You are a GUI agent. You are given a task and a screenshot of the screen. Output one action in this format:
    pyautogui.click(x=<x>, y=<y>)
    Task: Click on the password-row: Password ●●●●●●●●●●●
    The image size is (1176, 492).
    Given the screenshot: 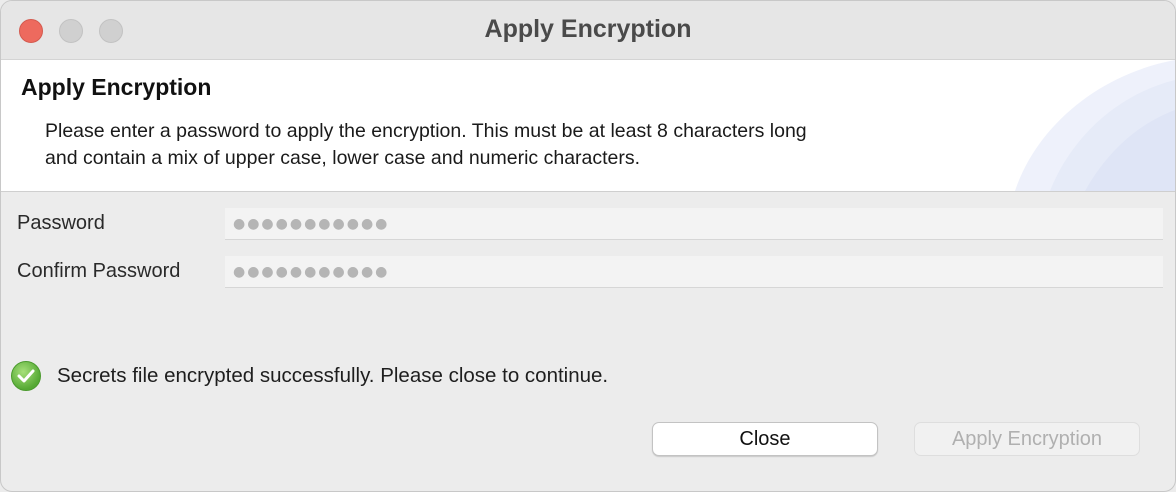 What is the action you would take?
    pyautogui.click(x=588, y=225)
    